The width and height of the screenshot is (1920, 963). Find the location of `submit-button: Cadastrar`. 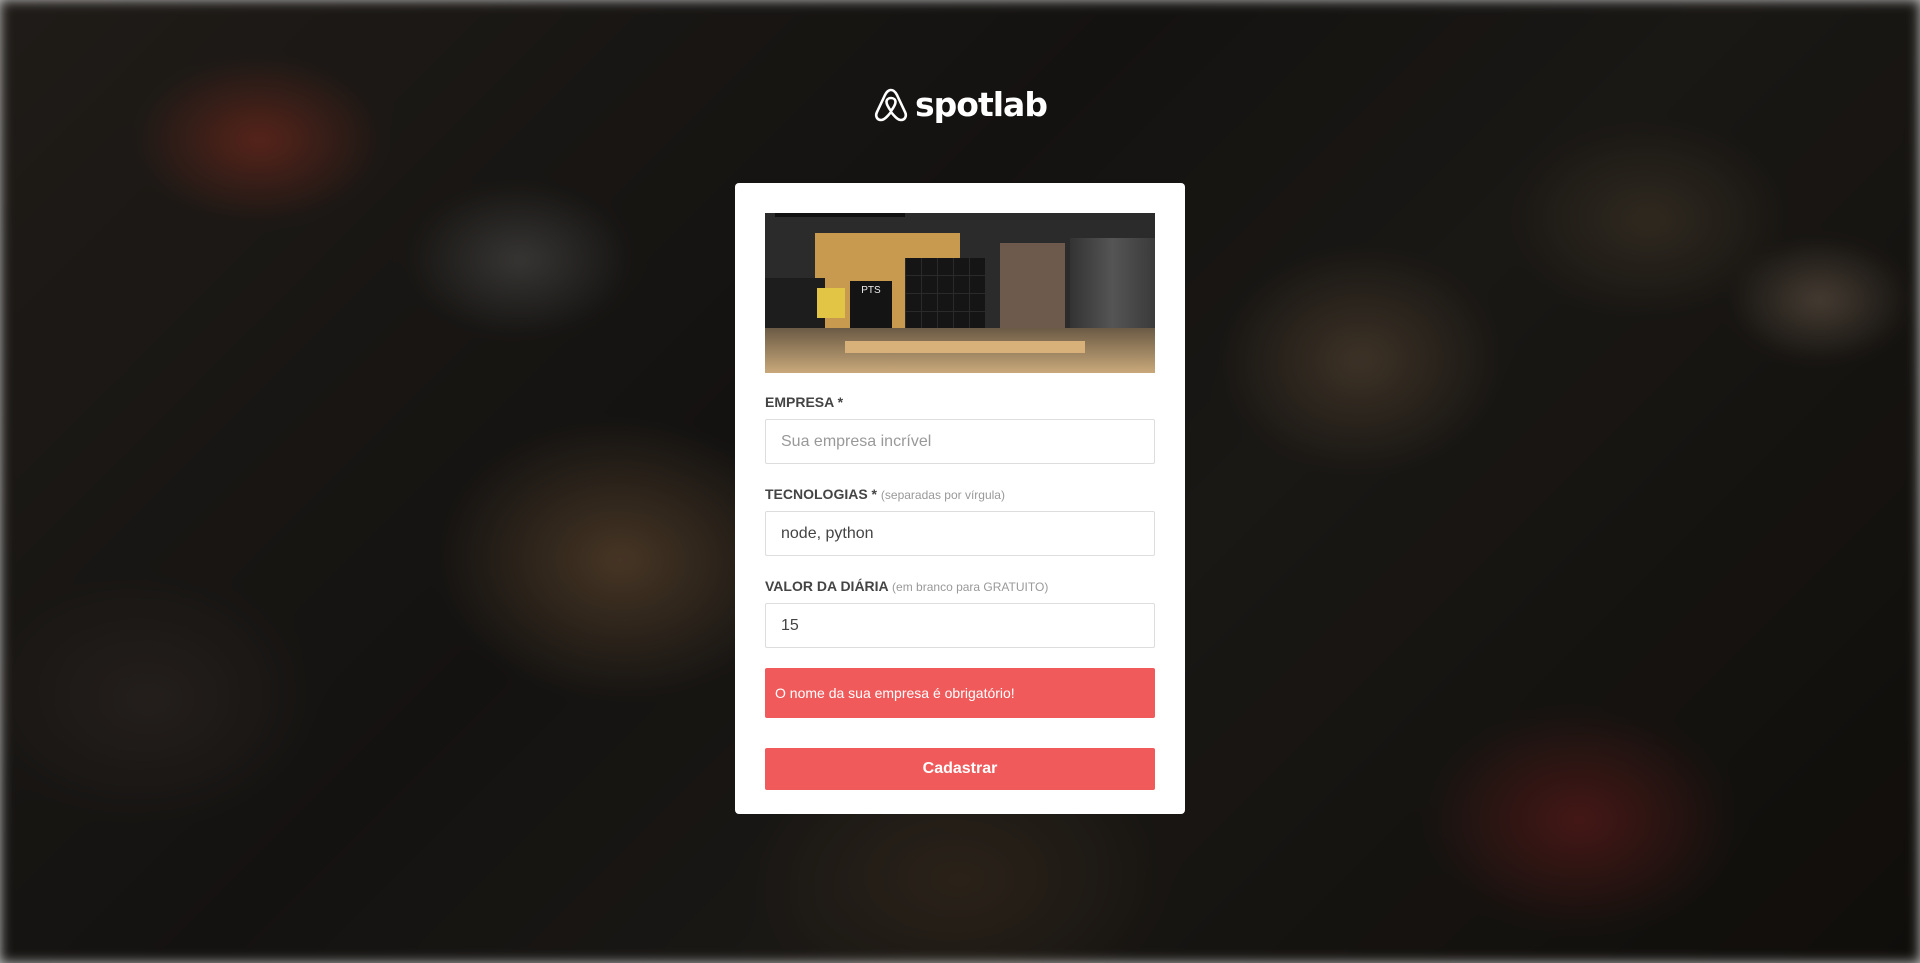

submit-button: Cadastrar is located at coordinates (960, 769).